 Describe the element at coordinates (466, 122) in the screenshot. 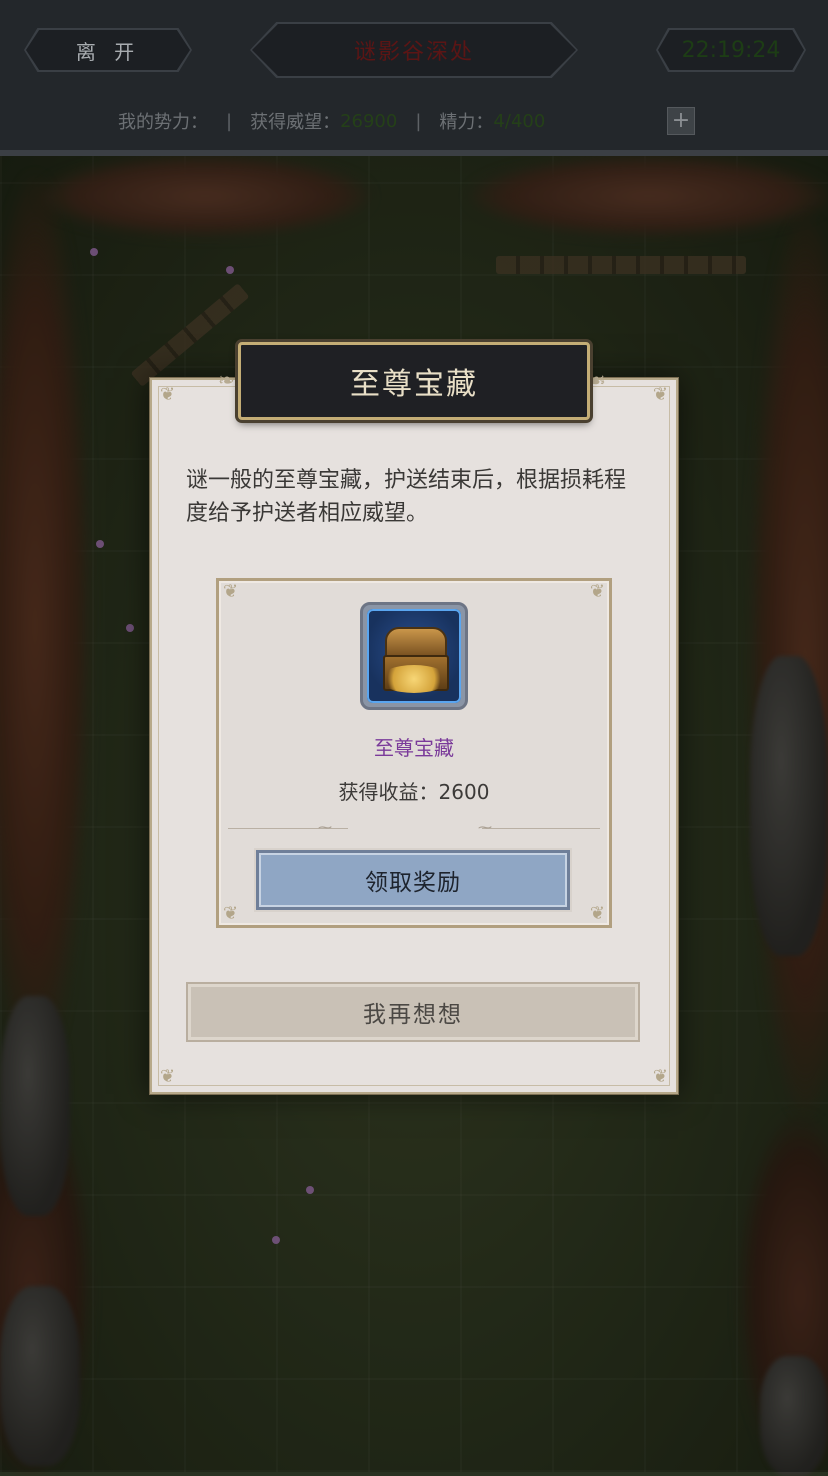

I see `energy-label: 精力：` at that location.